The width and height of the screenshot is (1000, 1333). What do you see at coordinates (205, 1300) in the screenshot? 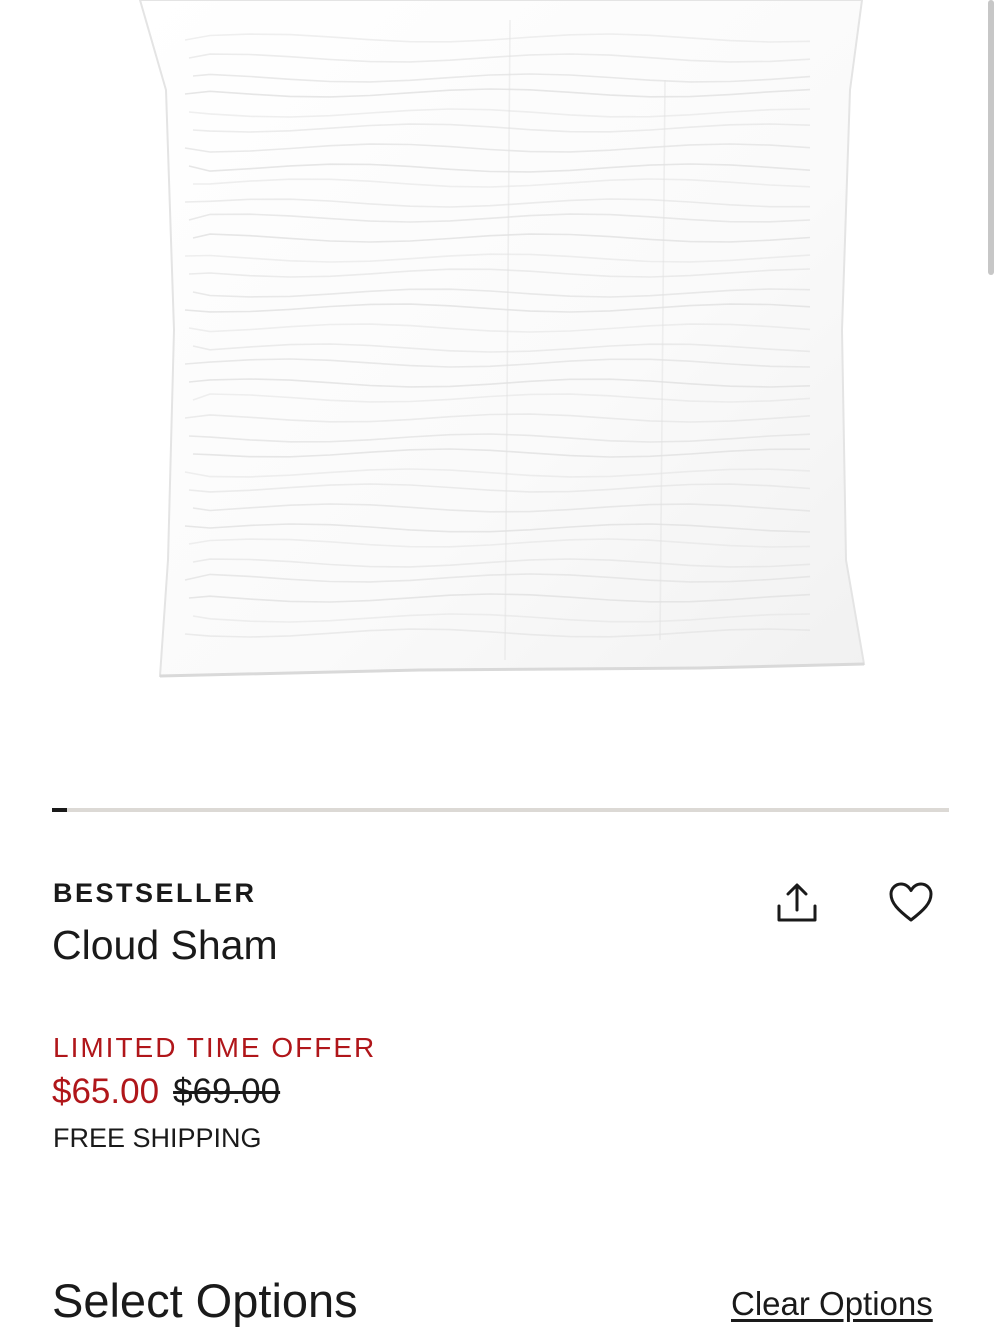
I see `select-options-heading: Select Options` at bounding box center [205, 1300].